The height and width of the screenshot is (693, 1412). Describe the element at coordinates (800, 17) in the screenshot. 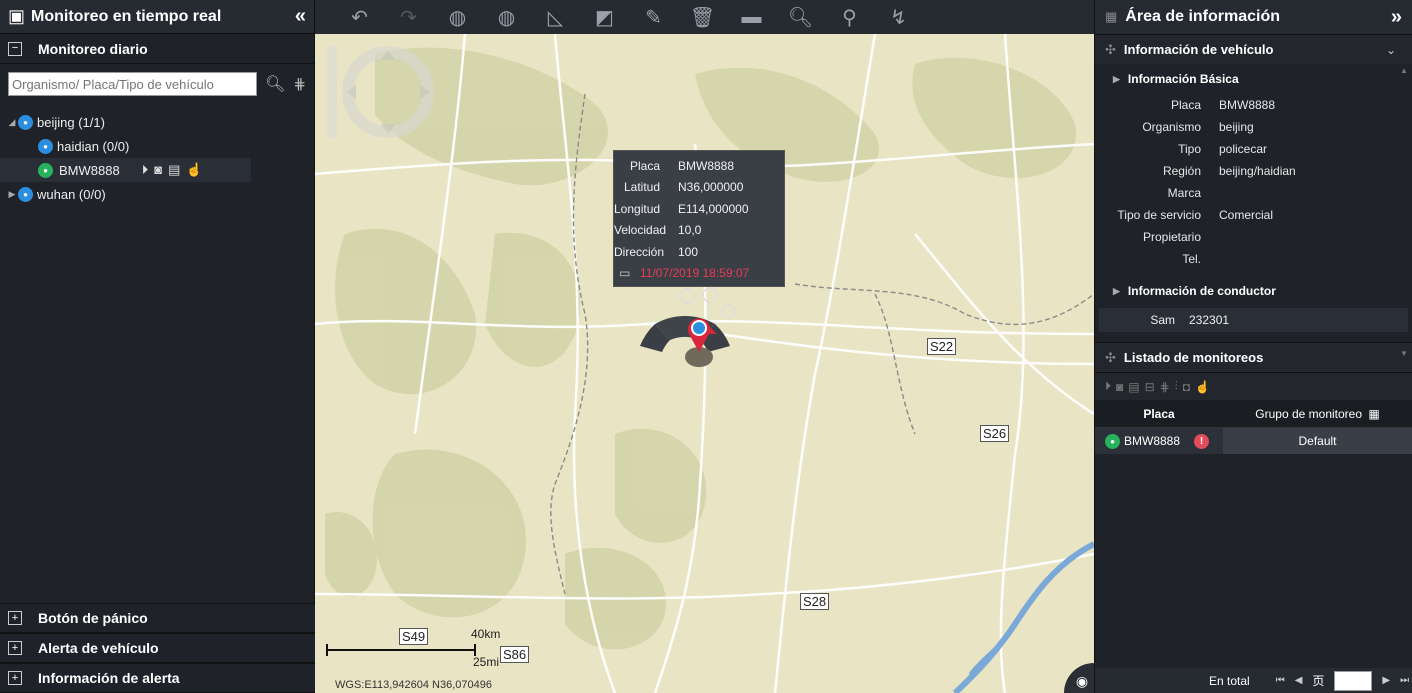

I see `zoom-search-icon: 🔍︎` at that location.